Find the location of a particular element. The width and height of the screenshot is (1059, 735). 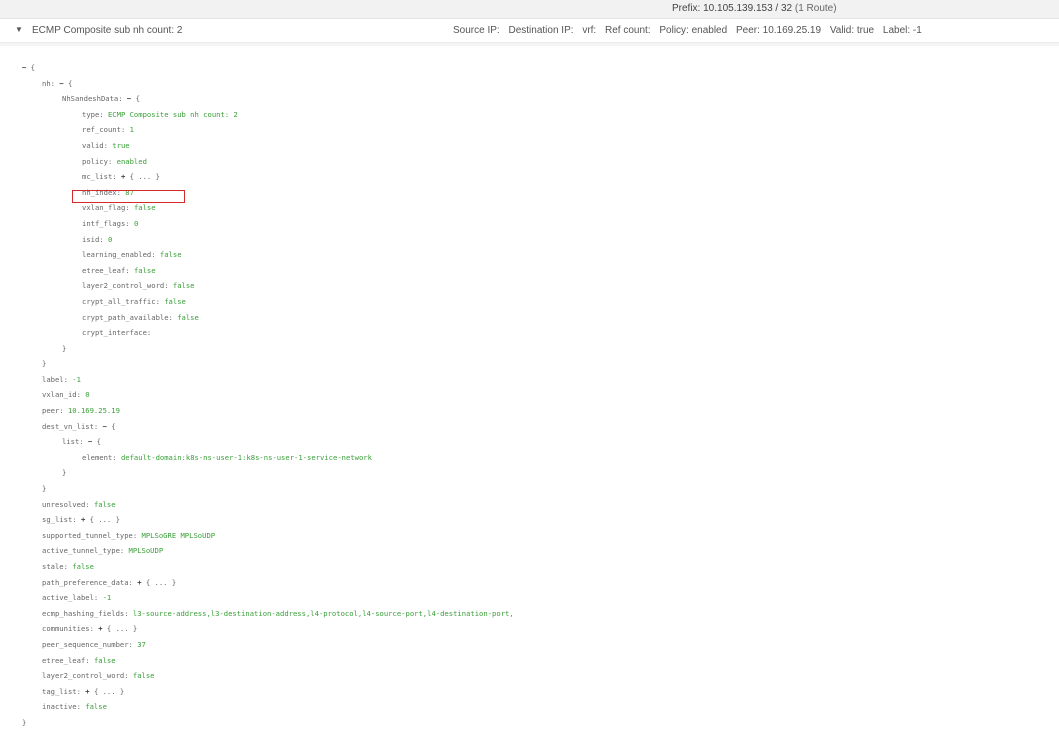

json-field-unresolved: unresolved: false is located at coordinates (79, 504).